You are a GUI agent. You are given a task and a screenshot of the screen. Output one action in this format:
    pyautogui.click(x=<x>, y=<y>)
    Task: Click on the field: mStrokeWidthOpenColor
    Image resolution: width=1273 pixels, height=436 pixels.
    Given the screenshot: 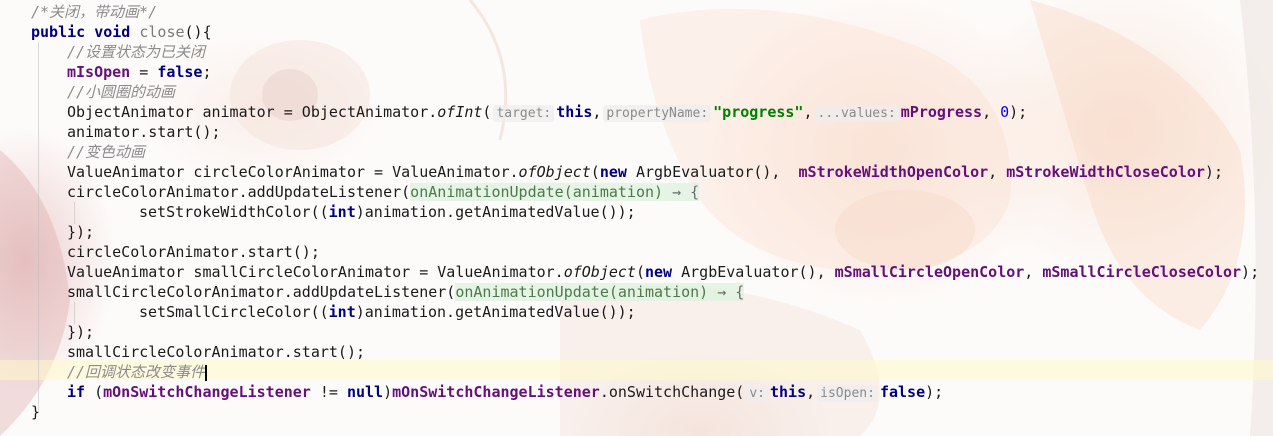 What is the action you would take?
    pyautogui.click(x=893, y=172)
    